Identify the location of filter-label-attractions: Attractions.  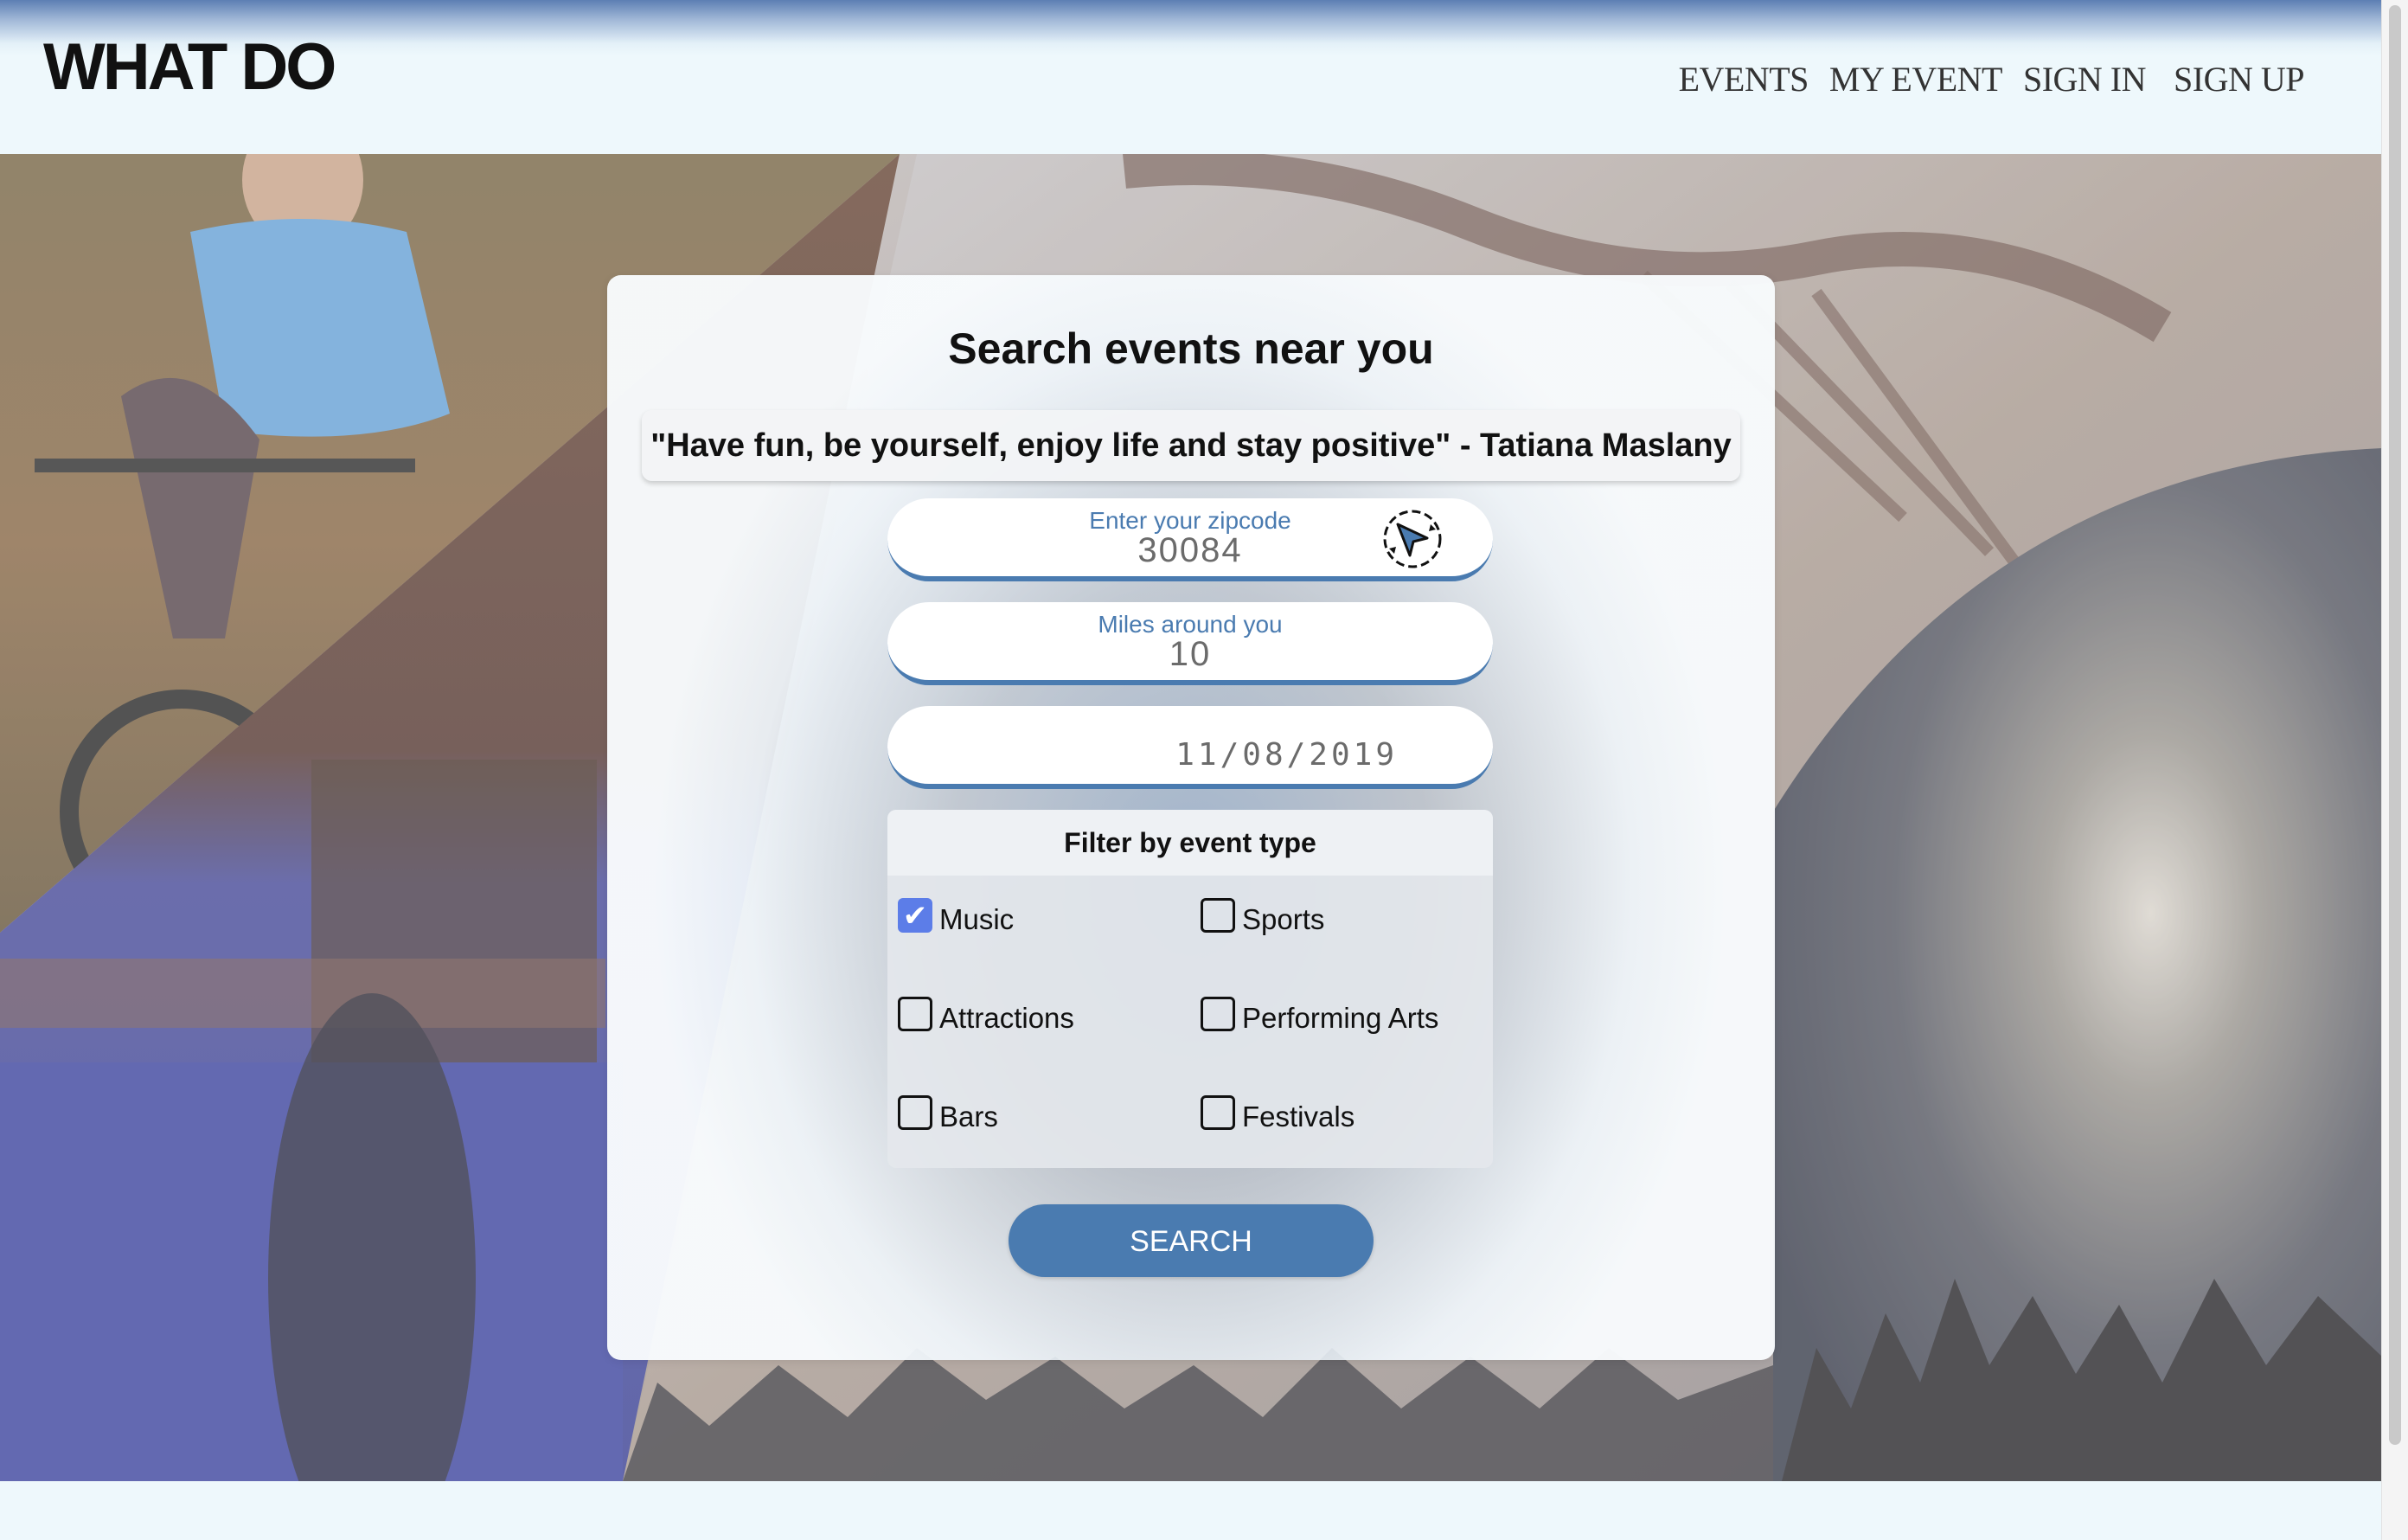
(1006, 1018).